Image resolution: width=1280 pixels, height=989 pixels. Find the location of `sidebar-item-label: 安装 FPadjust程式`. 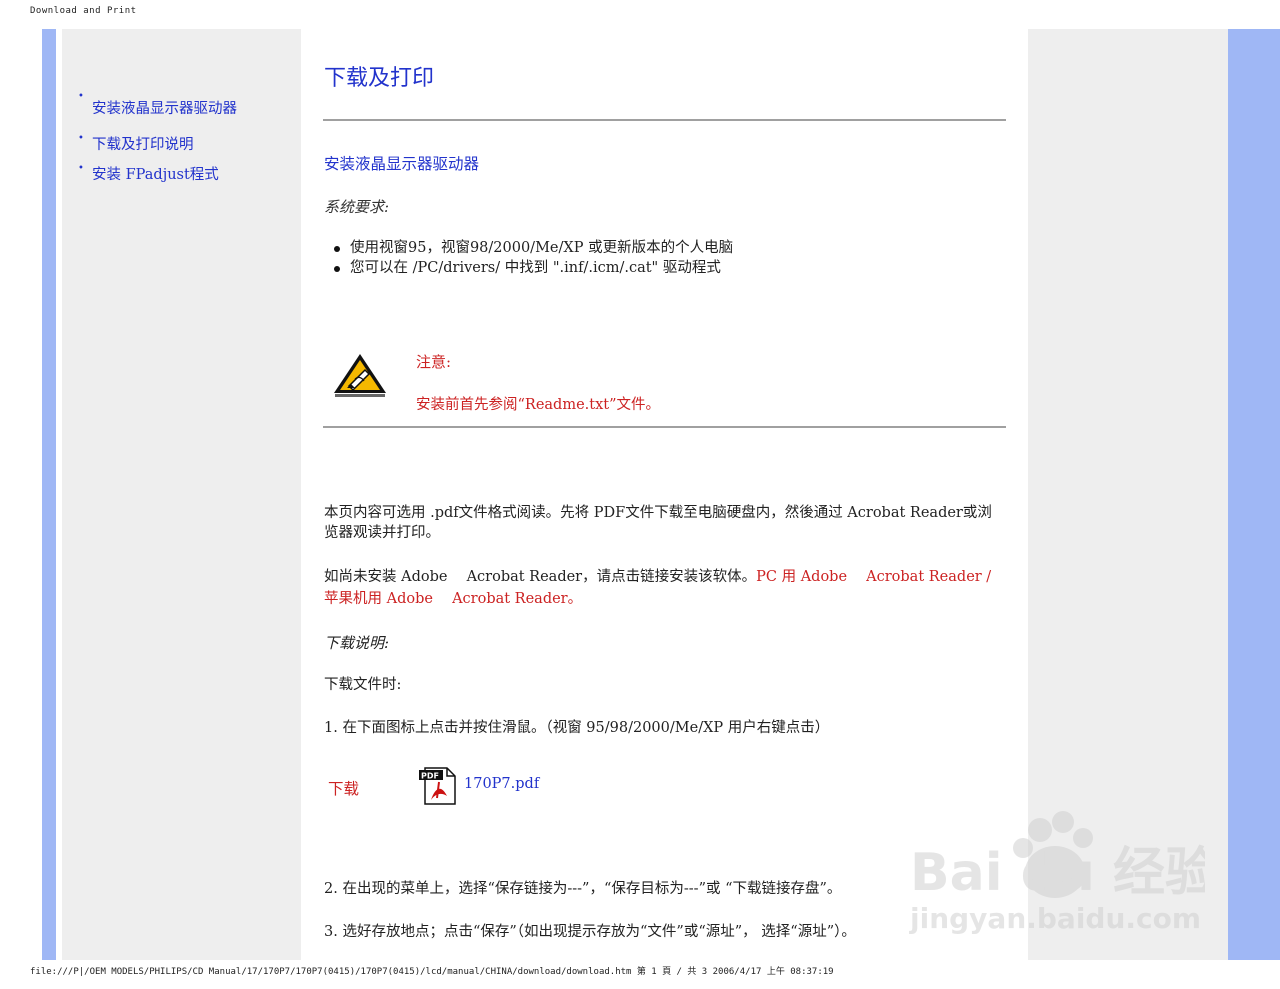

sidebar-item-label: 安装 FPadjust程式 is located at coordinates (155, 175).